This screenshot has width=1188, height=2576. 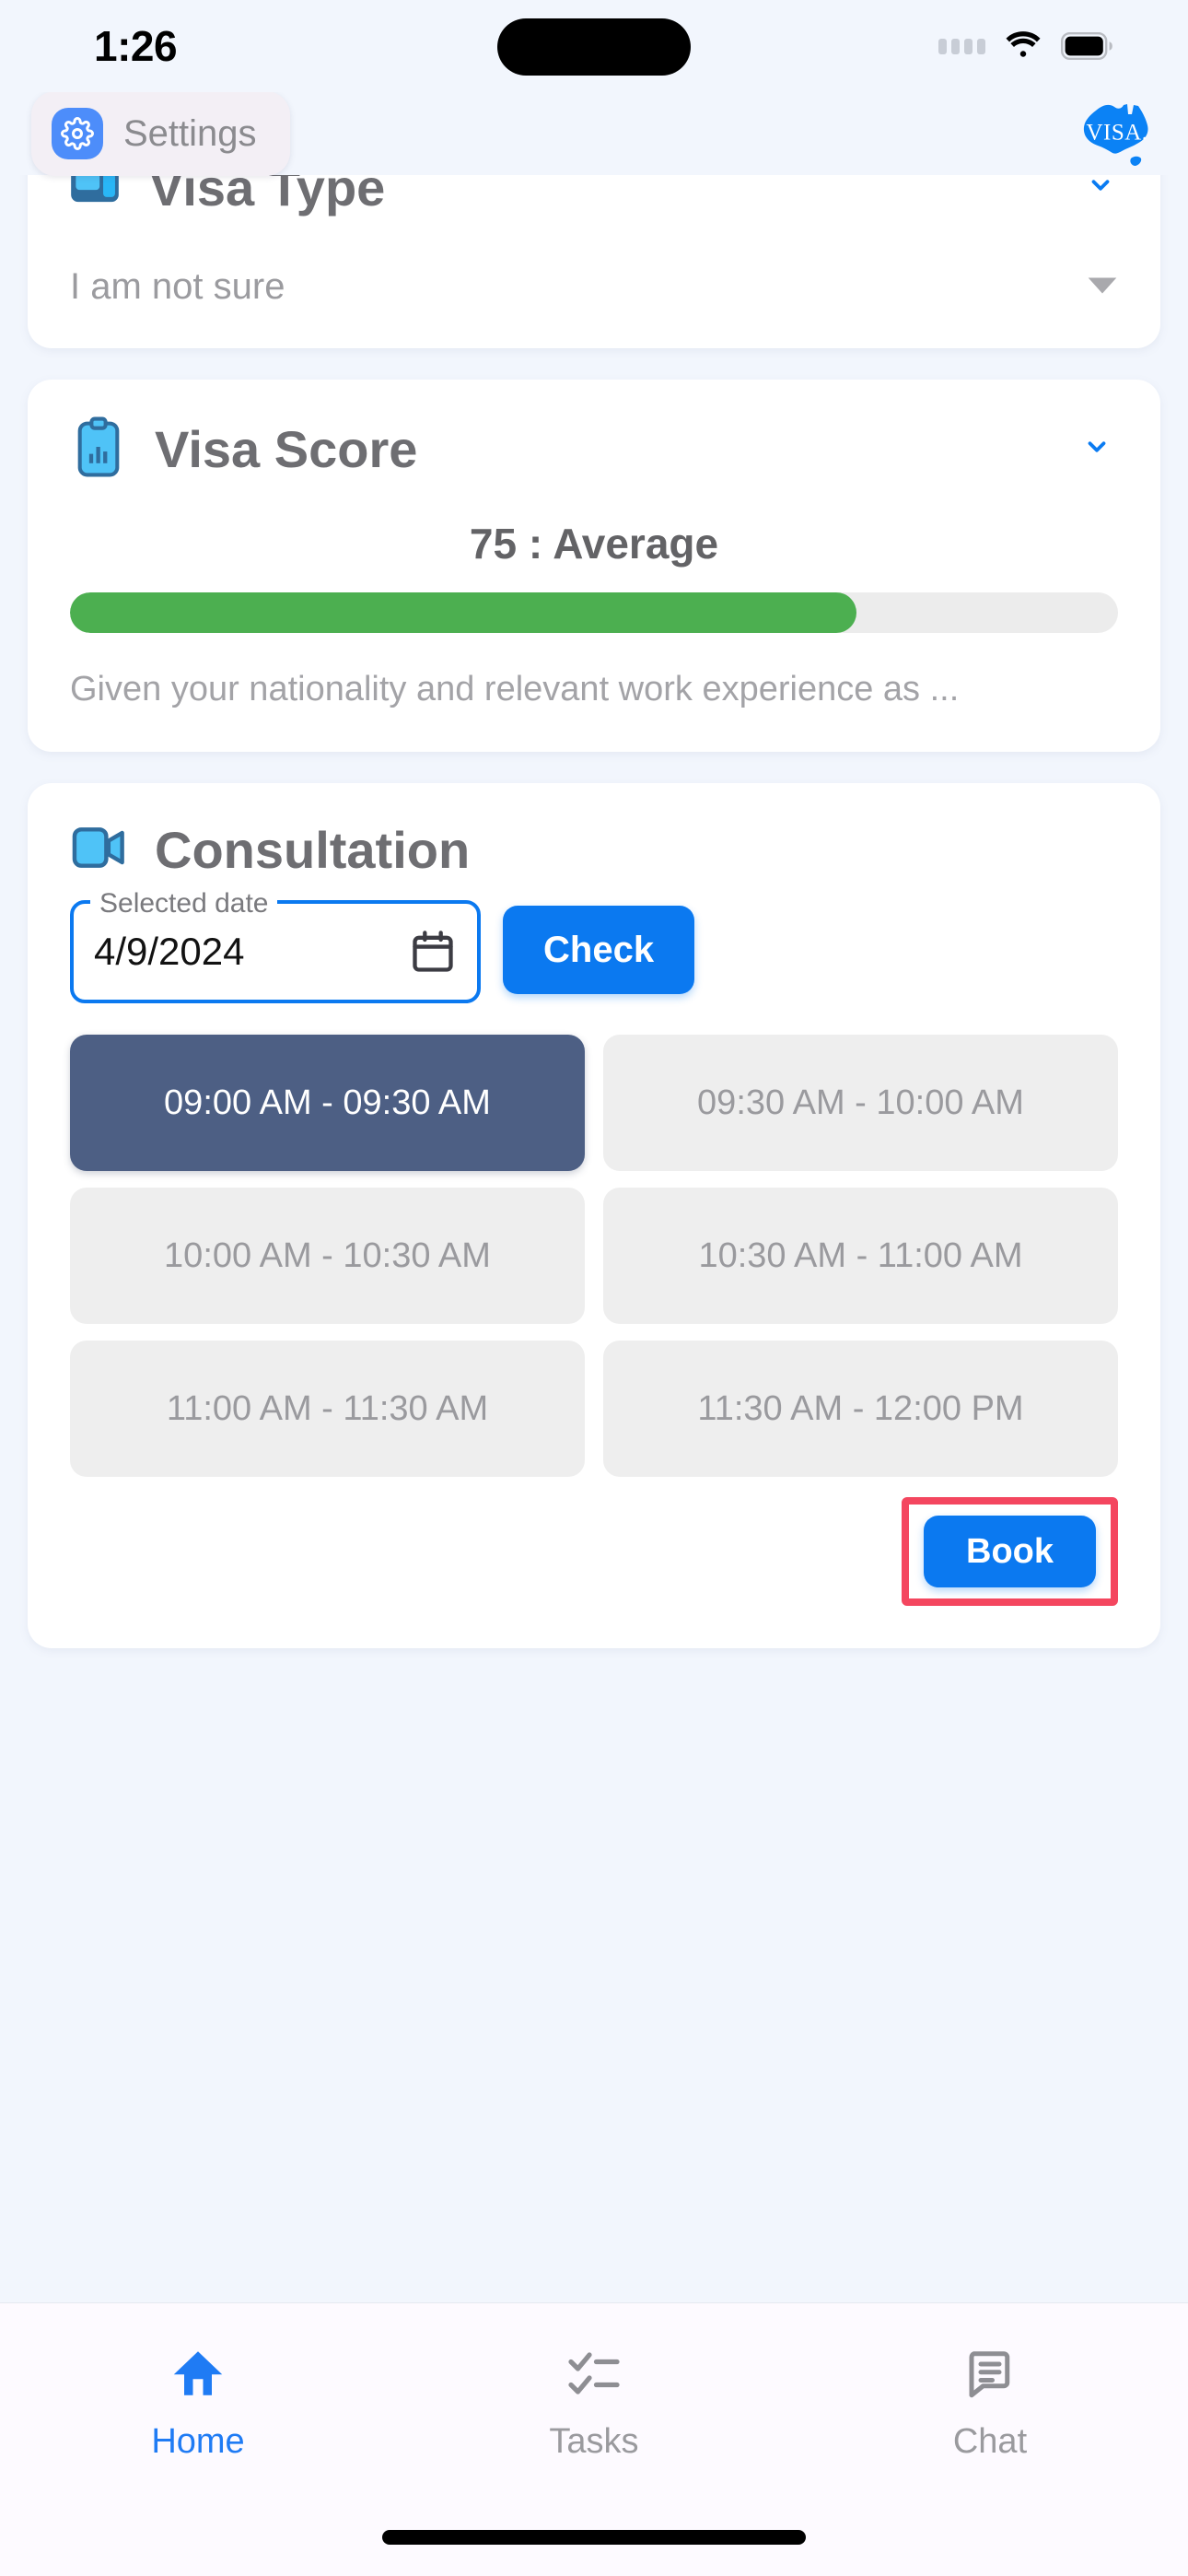 I want to click on chat-bubble-icon, so click(x=990, y=2376).